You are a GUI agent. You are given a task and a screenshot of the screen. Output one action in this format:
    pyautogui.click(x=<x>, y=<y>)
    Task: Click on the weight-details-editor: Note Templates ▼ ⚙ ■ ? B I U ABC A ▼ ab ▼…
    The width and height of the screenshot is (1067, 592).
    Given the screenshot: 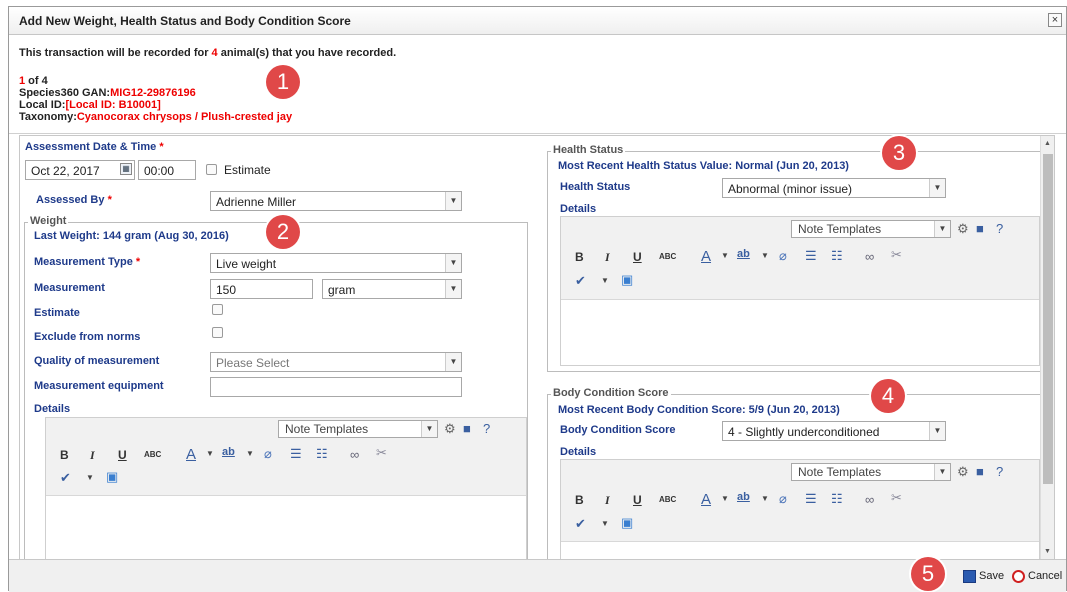 What is the action you would take?
    pyautogui.click(x=286, y=488)
    